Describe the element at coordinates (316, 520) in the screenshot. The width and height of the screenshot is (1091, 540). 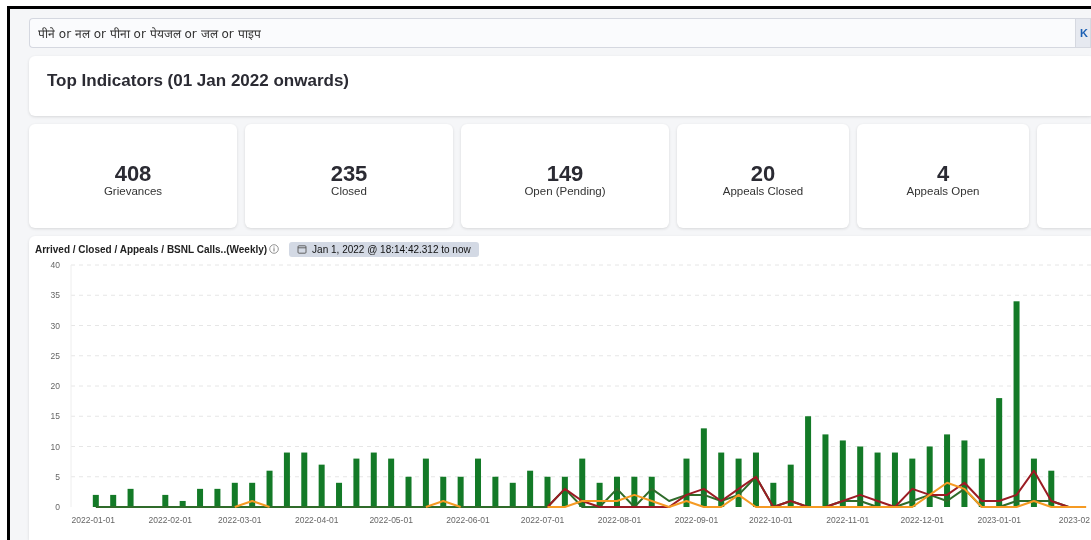
I see `x-axis-label: 2022-04-01` at that location.